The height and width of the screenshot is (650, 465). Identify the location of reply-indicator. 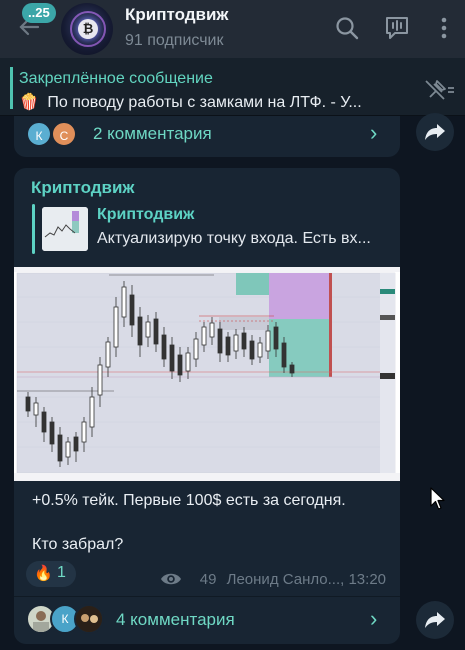
(33, 229).